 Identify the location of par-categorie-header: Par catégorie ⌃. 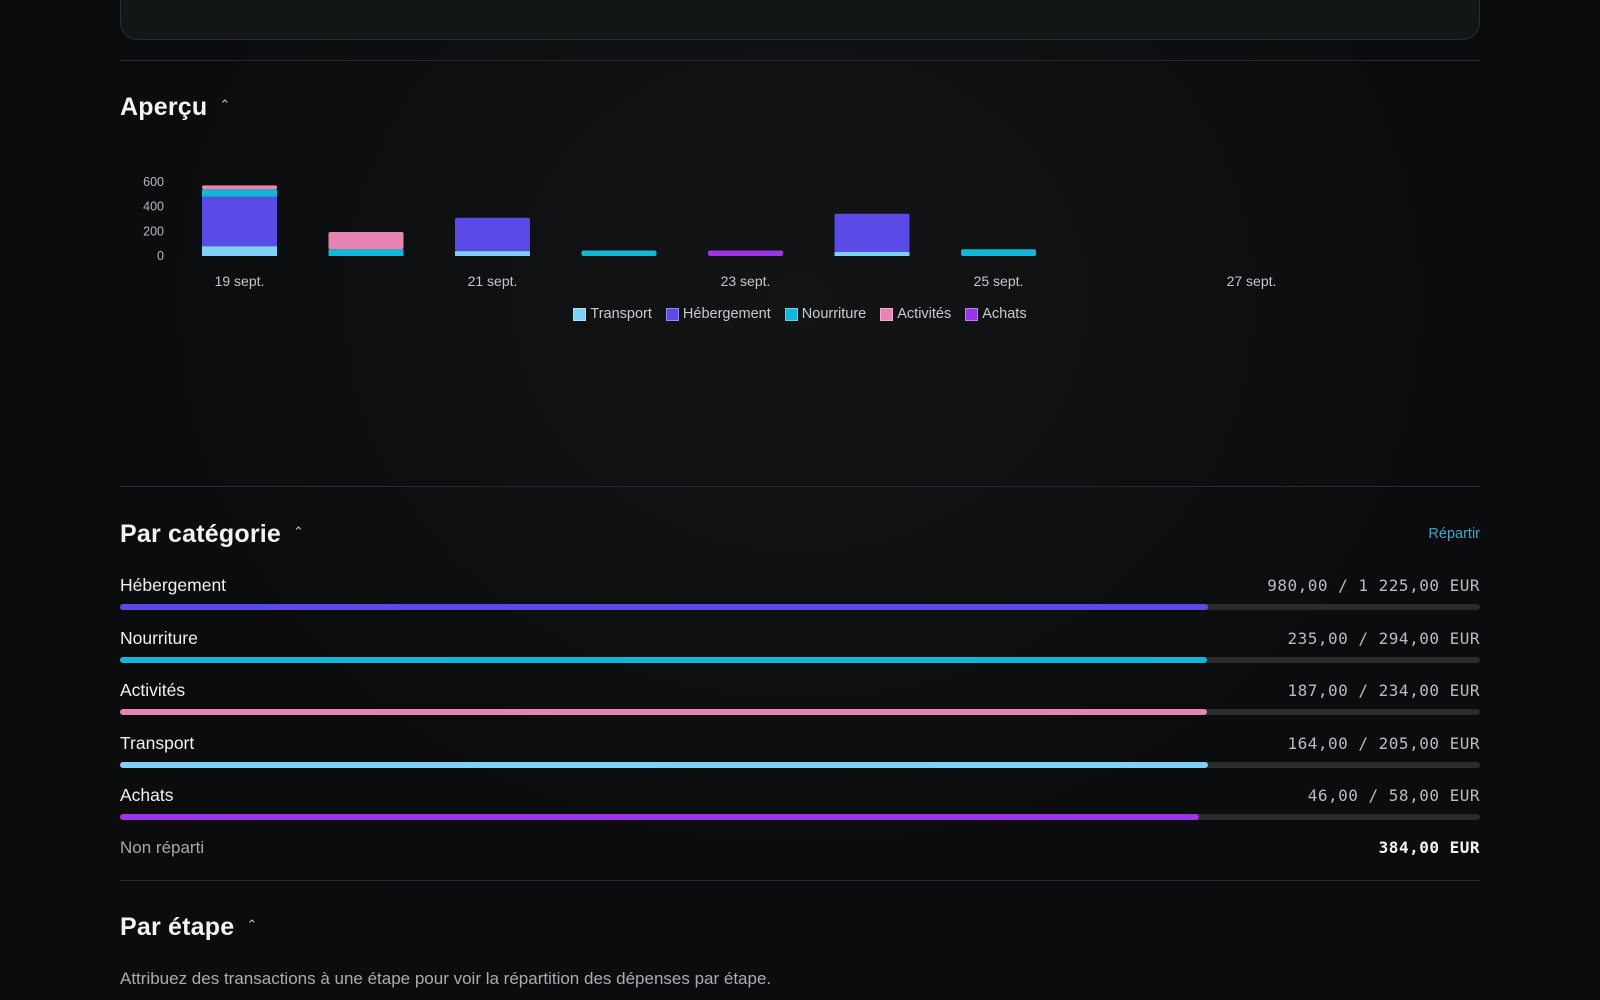
(212, 534).